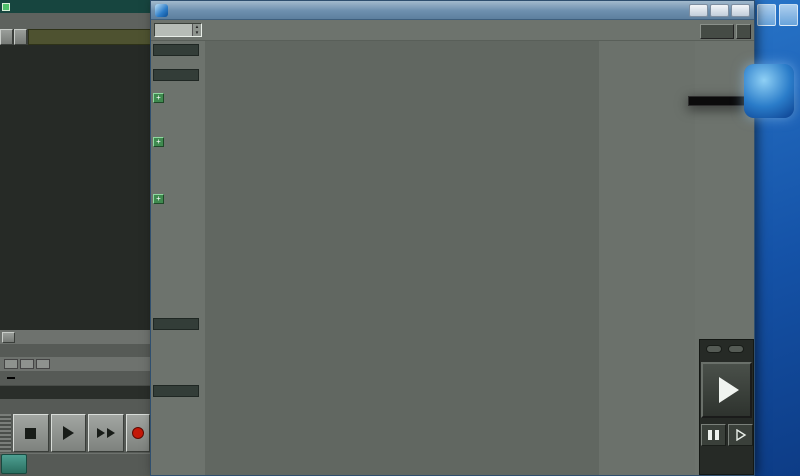 Image resolution: width=800 pixels, height=476 pixels. What do you see at coordinates (76, 337) in the screenshot?
I see `status-bar` at bounding box center [76, 337].